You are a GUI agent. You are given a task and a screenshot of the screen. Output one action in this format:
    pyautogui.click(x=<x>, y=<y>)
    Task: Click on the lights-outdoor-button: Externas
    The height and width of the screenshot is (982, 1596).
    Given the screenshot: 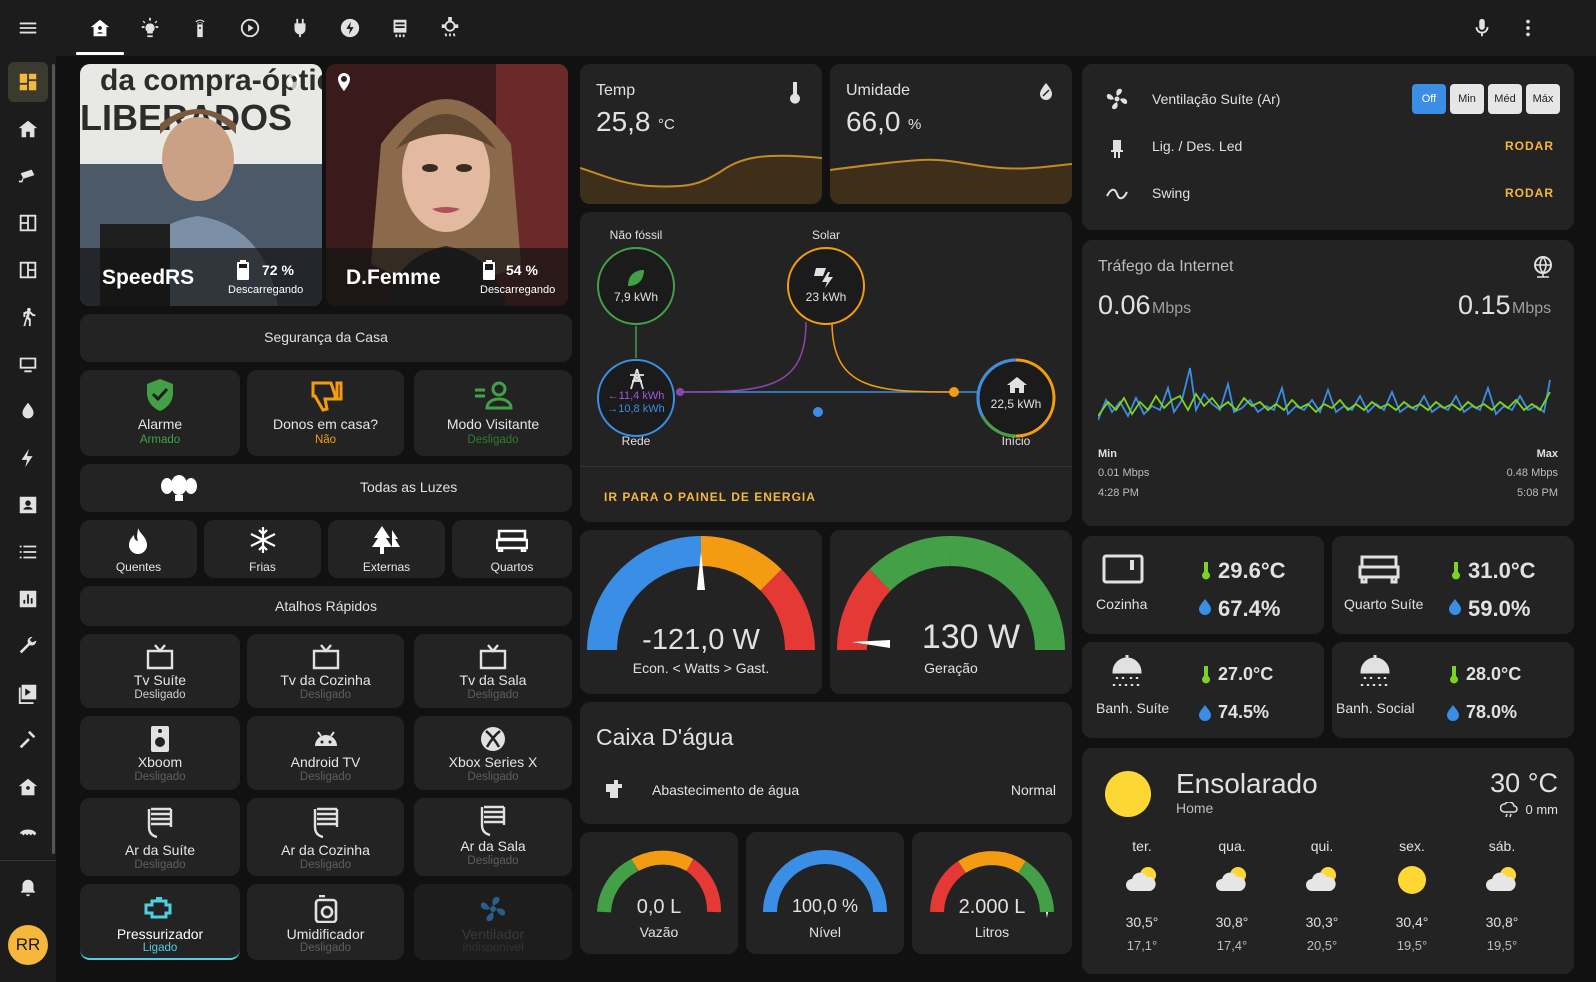 What is the action you would take?
    pyautogui.click(x=386, y=549)
    